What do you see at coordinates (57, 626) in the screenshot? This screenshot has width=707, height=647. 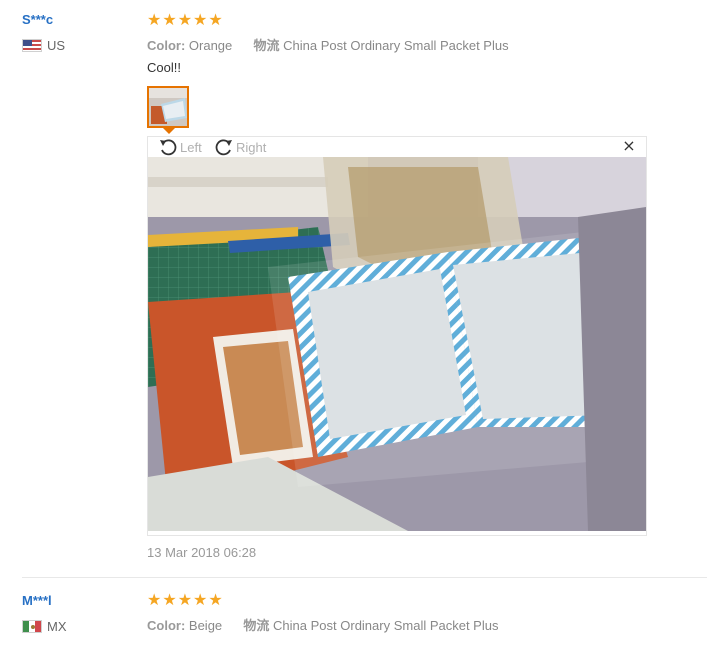 I see `country-code: MX` at bounding box center [57, 626].